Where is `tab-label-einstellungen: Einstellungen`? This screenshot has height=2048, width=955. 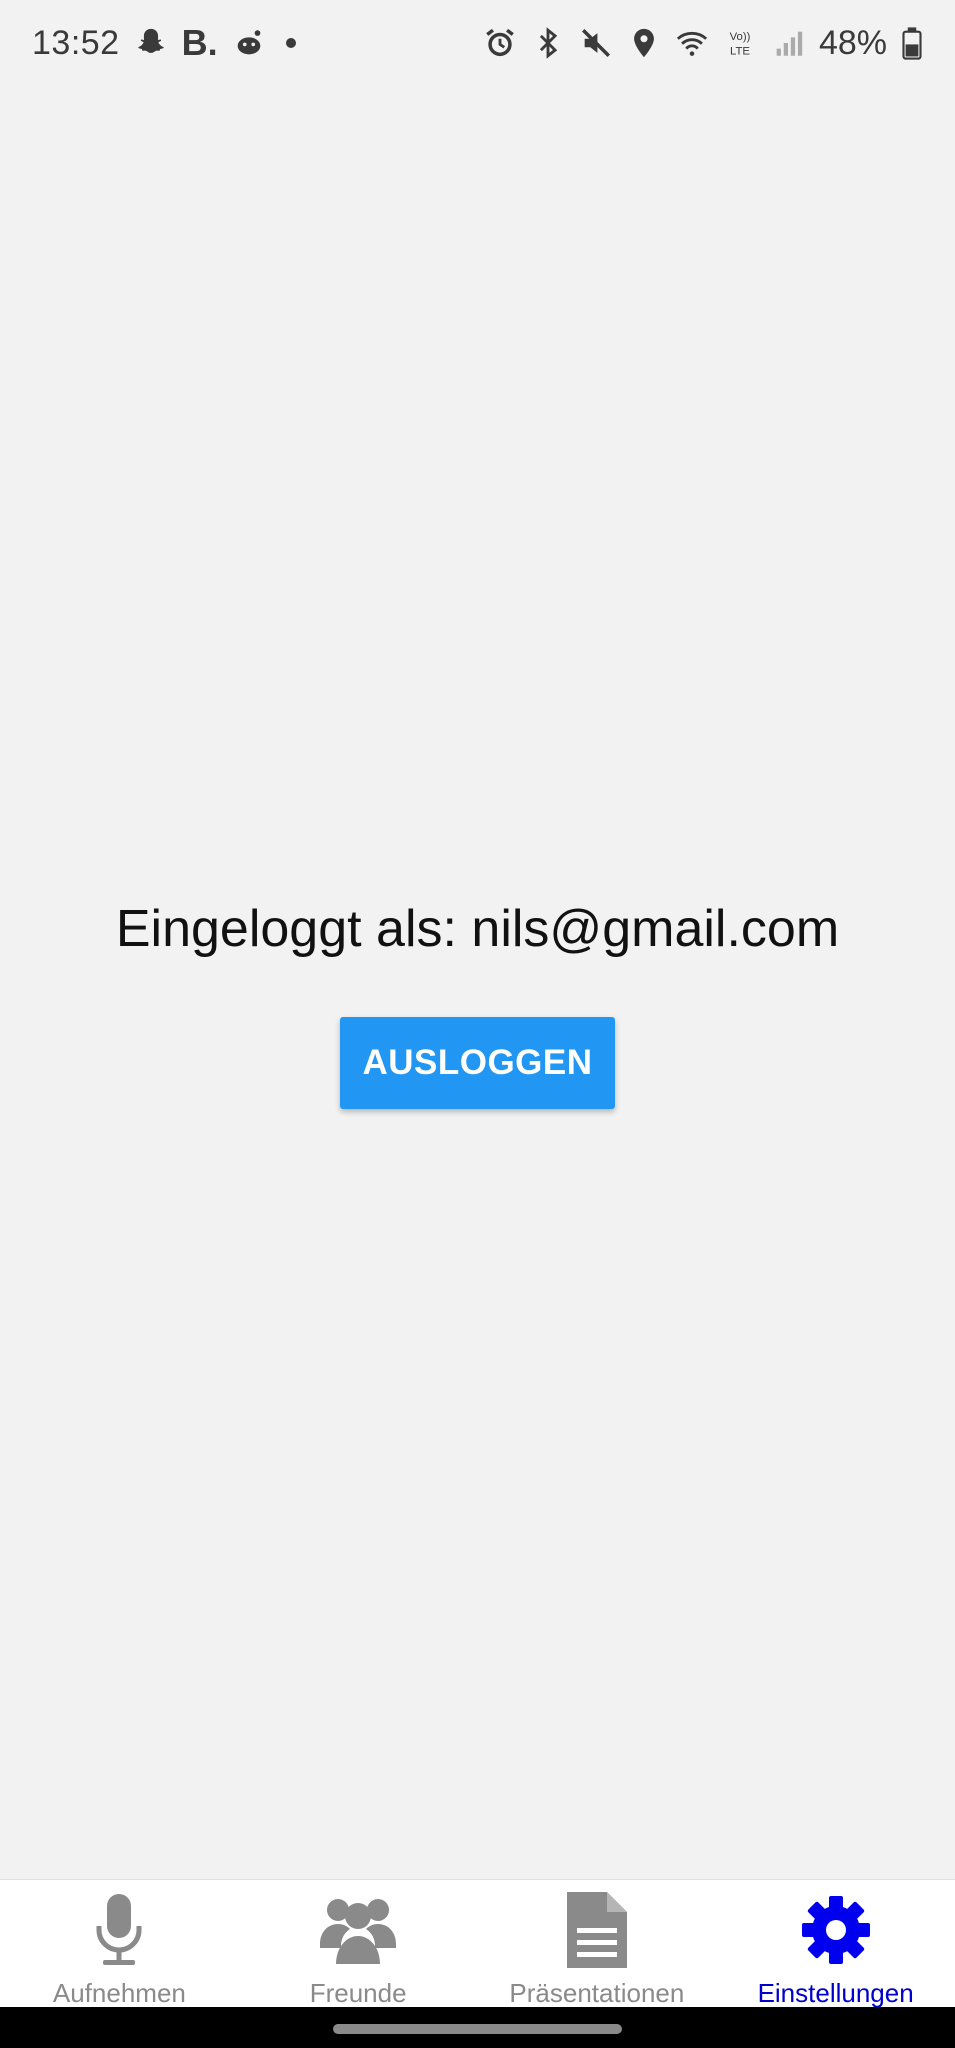
tab-label-einstellungen: Einstellungen is located at coordinates (835, 1993).